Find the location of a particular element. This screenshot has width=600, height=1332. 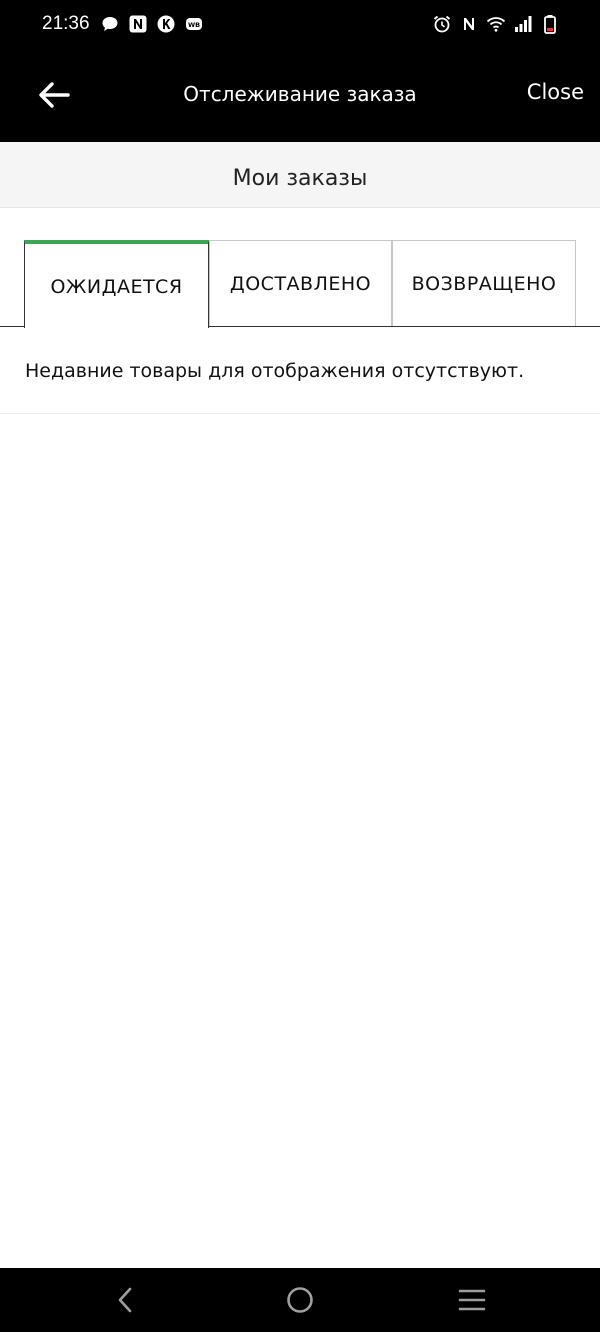

tab-label: ВОЗВРАЩЕНО is located at coordinates (484, 283).